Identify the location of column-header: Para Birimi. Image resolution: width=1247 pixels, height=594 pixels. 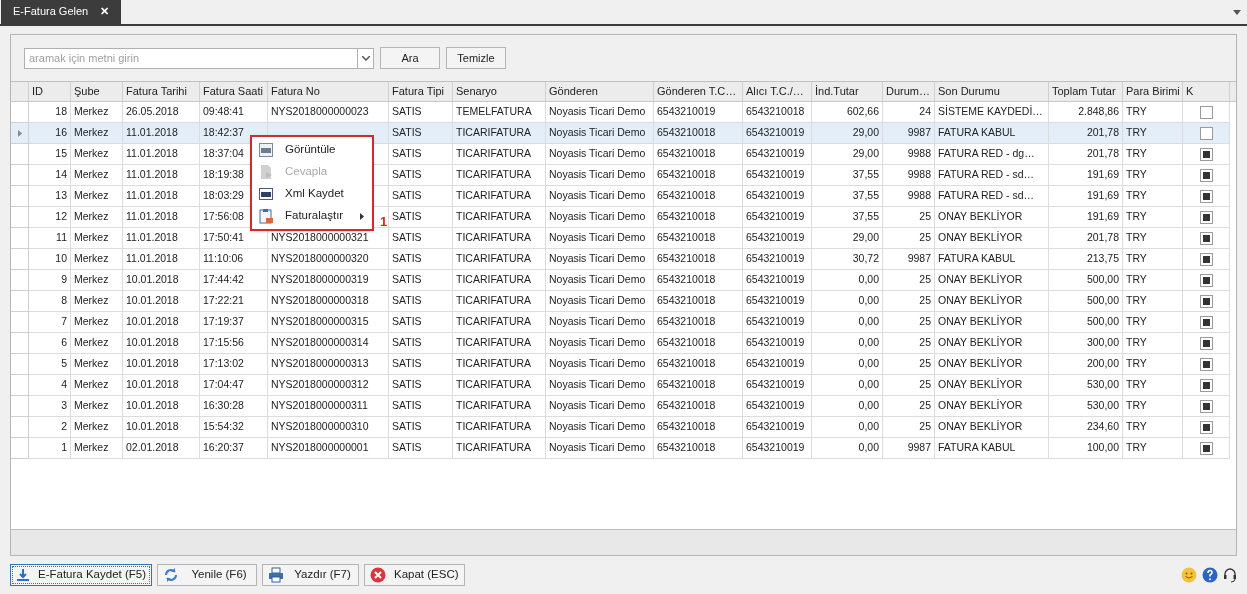
(1153, 91).